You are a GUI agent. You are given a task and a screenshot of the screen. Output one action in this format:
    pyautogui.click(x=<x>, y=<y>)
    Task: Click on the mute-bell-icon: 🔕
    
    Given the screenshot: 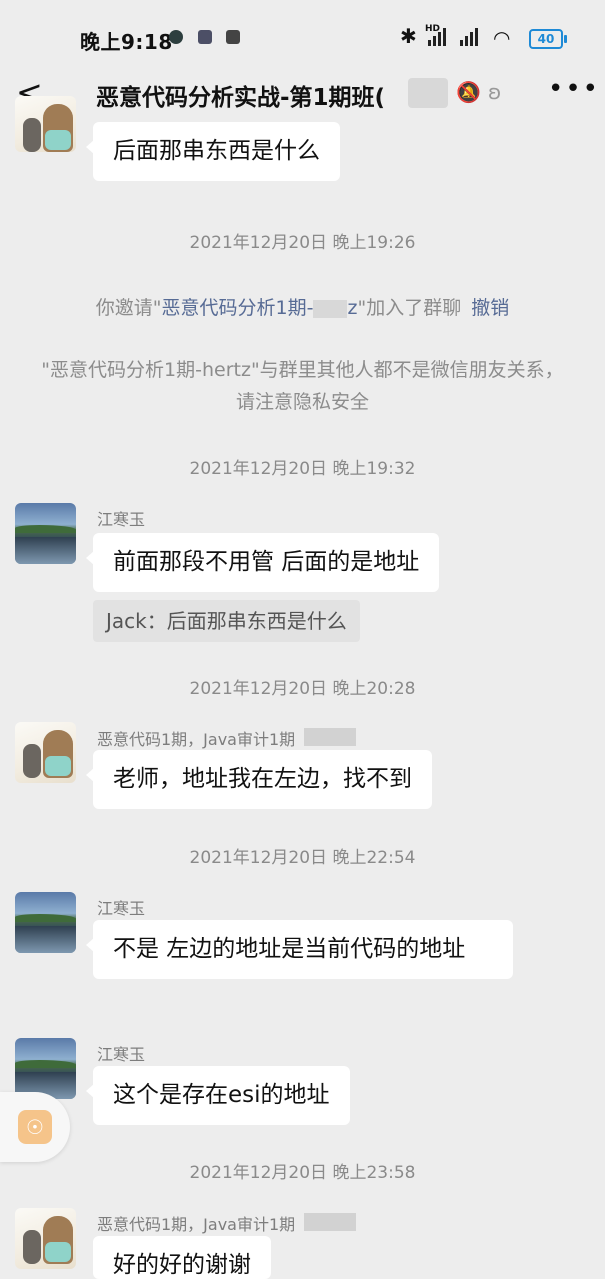 What is the action you would take?
    pyautogui.click(x=468, y=92)
    